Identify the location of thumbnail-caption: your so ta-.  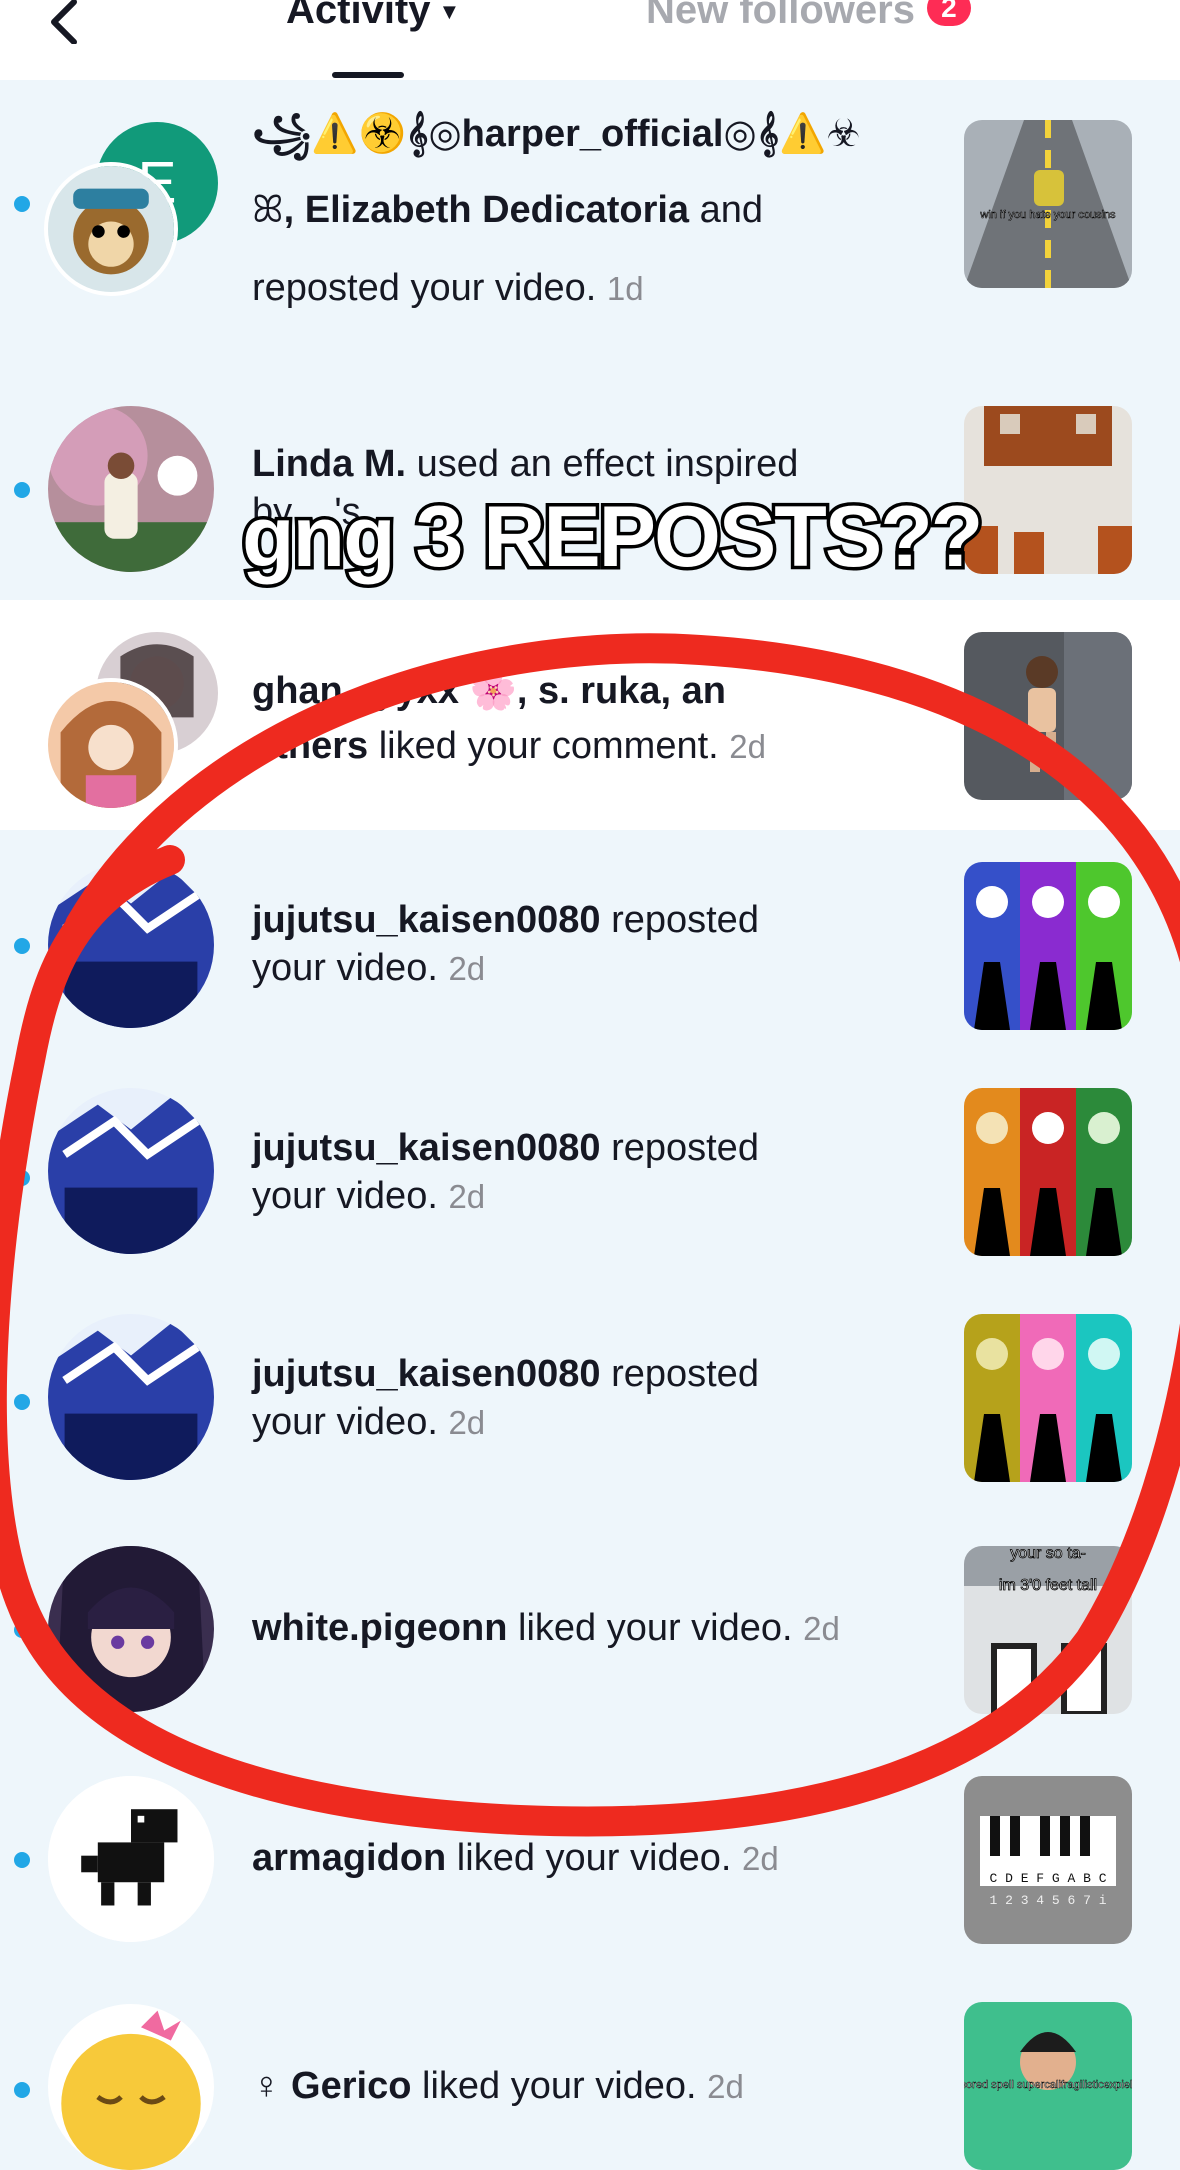
(1048, 1554).